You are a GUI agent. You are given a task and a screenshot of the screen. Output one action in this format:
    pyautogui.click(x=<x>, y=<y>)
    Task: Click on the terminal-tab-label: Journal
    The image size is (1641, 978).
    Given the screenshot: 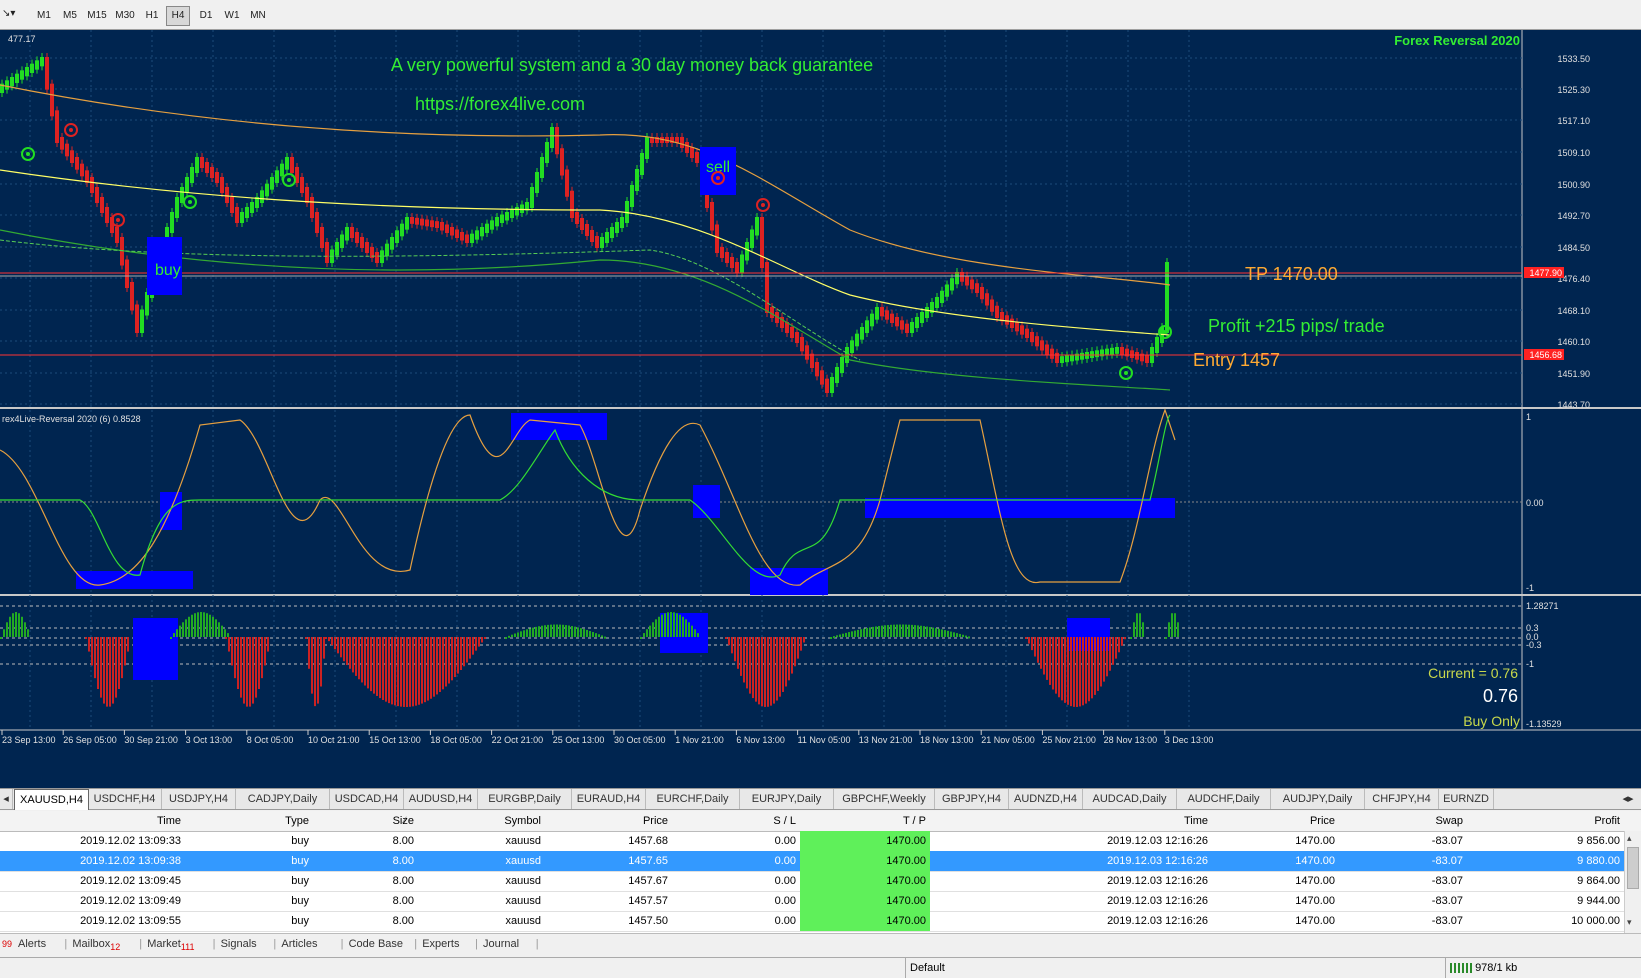 What is the action you would take?
    pyautogui.click(x=501, y=944)
    